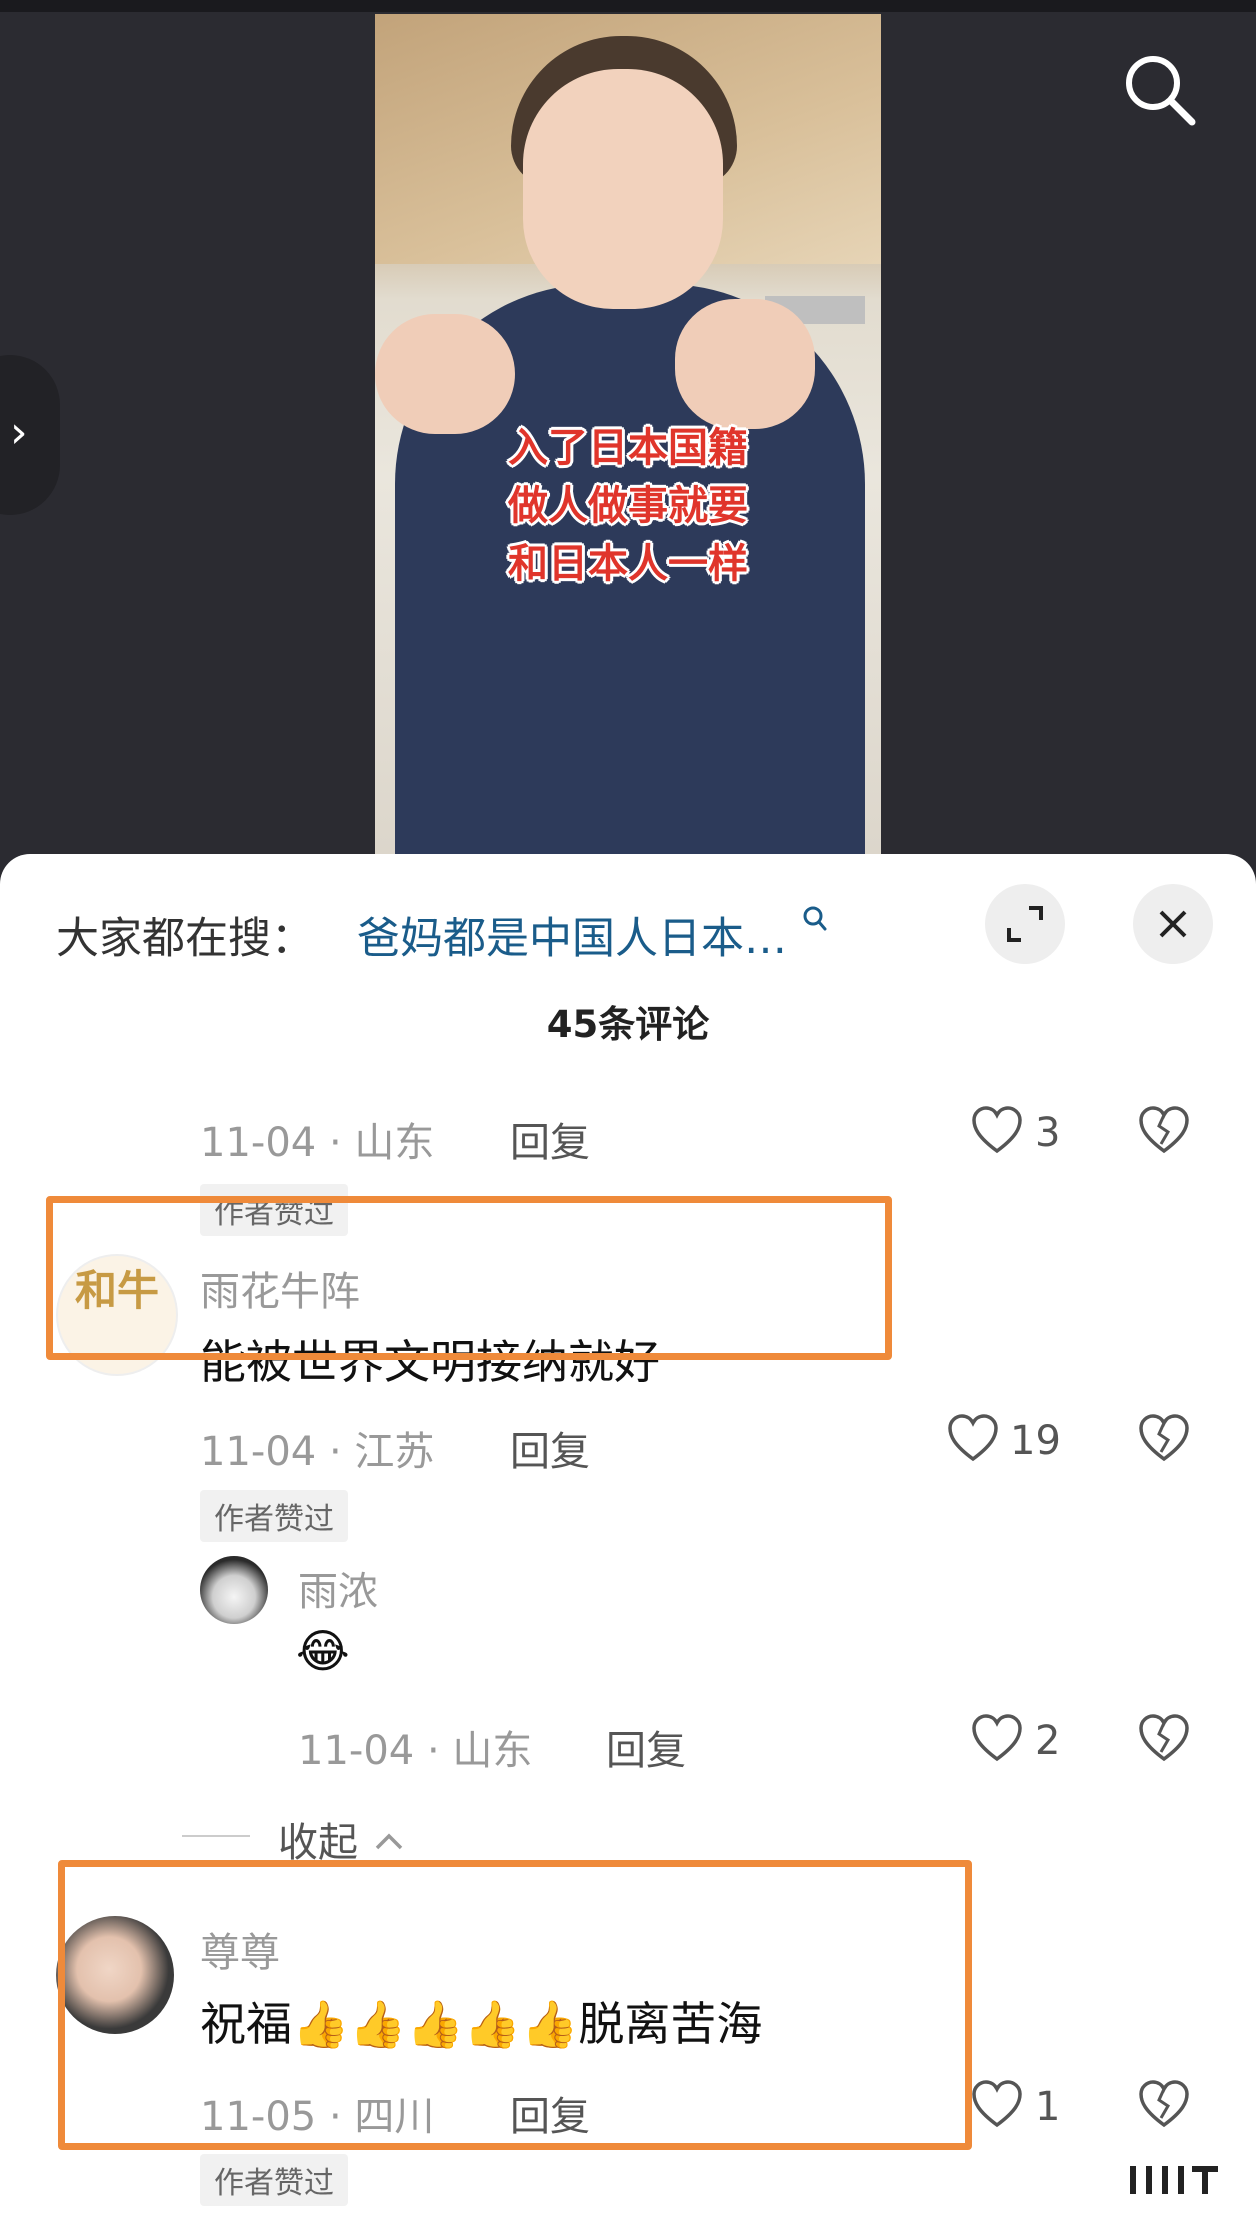  What do you see at coordinates (1176, 2180) in the screenshot?
I see `watermark-logo` at bounding box center [1176, 2180].